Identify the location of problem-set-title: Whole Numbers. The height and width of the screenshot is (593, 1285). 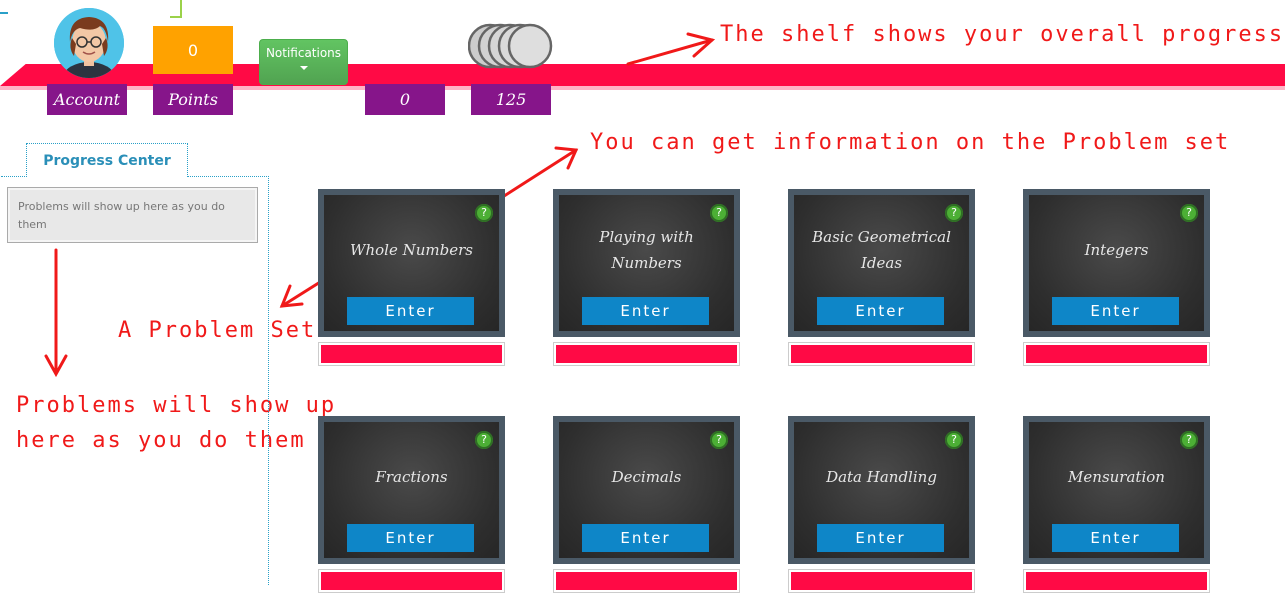
(411, 250).